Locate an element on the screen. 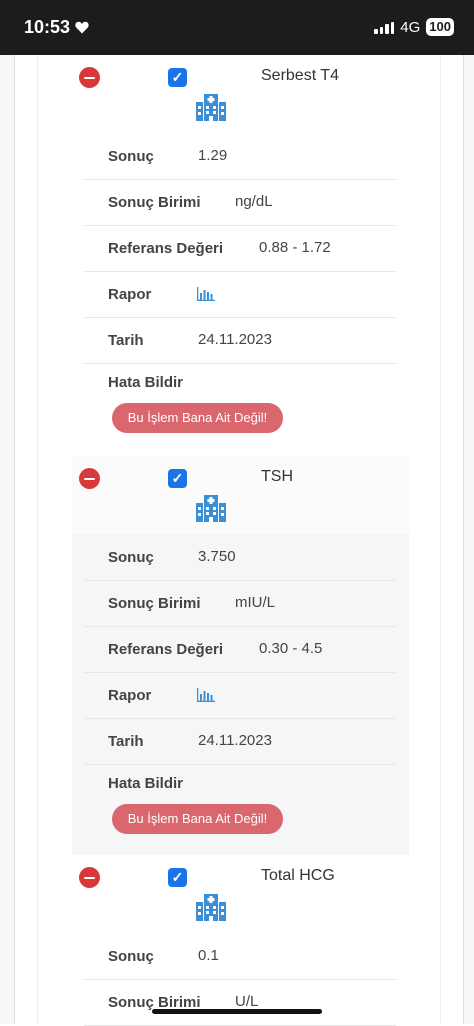 The width and height of the screenshot is (474, 1026). referans-row: Referans Değeri 0.88 - 1.72 is located at coordinates (240, 248).